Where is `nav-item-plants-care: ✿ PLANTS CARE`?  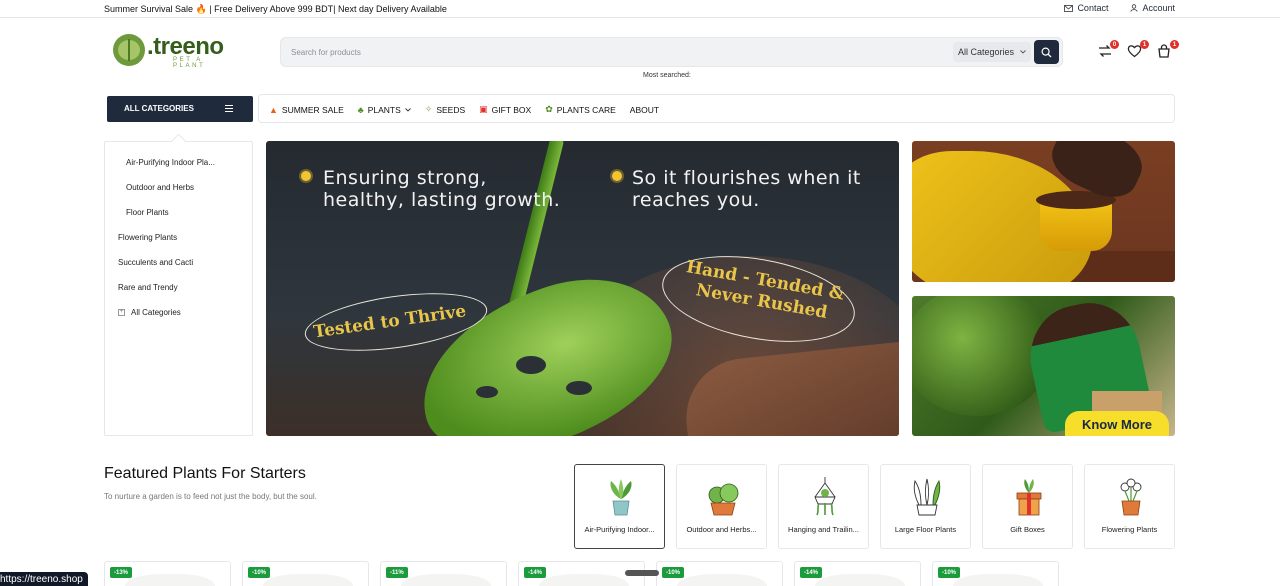
nav-item-plants-care: ✿ PLANTS CARE is located at coordinates (580, 109).